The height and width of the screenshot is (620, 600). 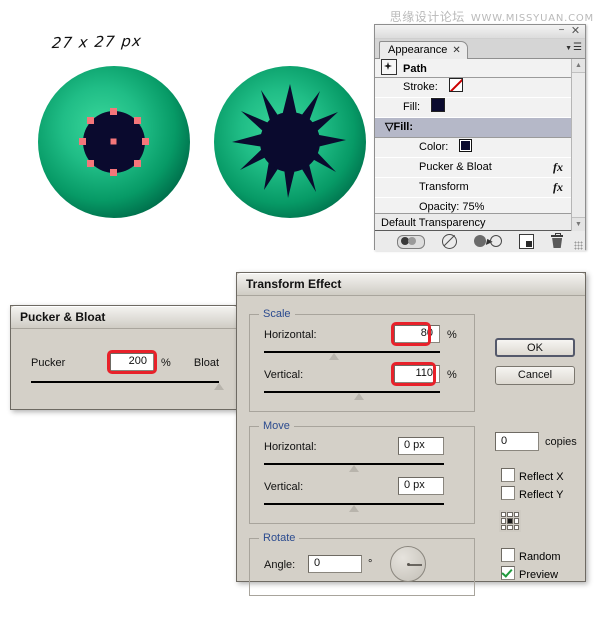 I want to click on anchor-top-right, so click(x=516, y=515).